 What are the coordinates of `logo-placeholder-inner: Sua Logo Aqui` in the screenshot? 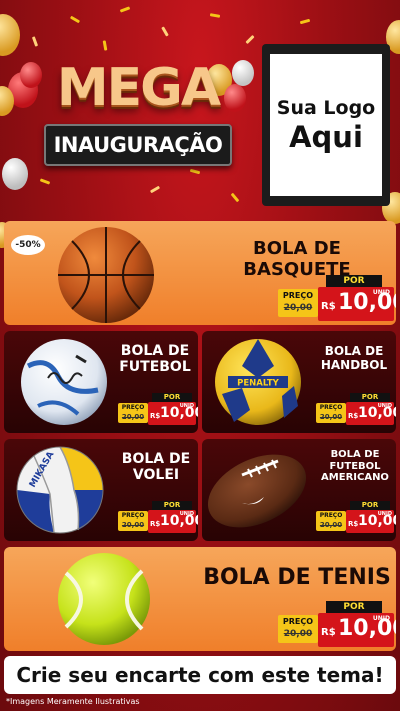 It's located at (326, 125).